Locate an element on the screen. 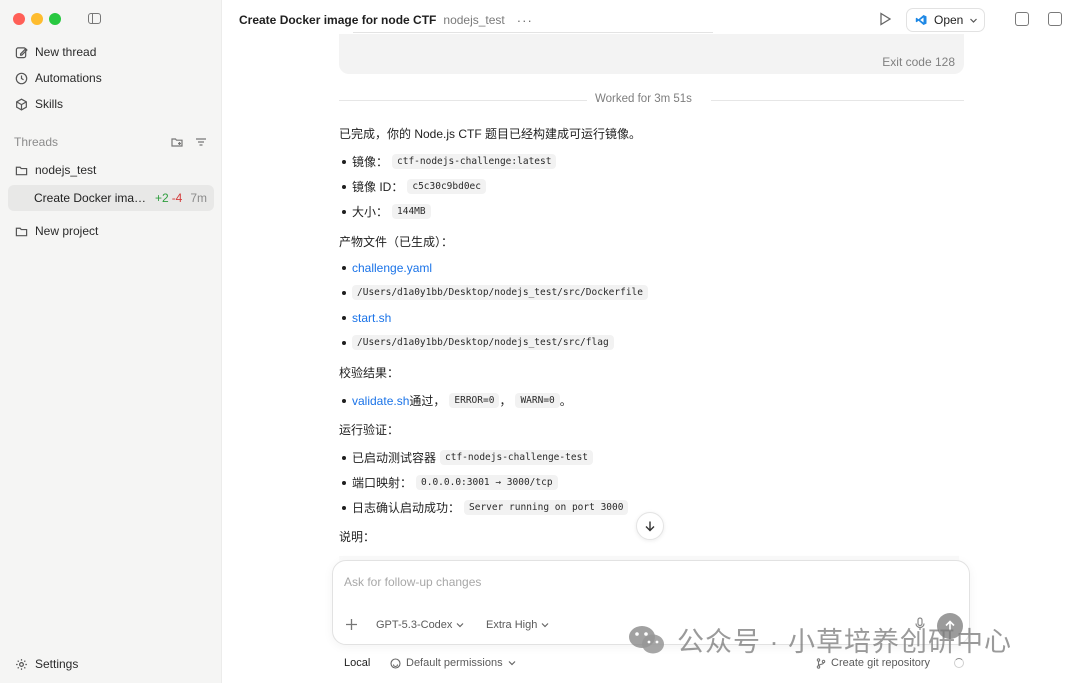  play-icon is located at coordinates (885, 19).